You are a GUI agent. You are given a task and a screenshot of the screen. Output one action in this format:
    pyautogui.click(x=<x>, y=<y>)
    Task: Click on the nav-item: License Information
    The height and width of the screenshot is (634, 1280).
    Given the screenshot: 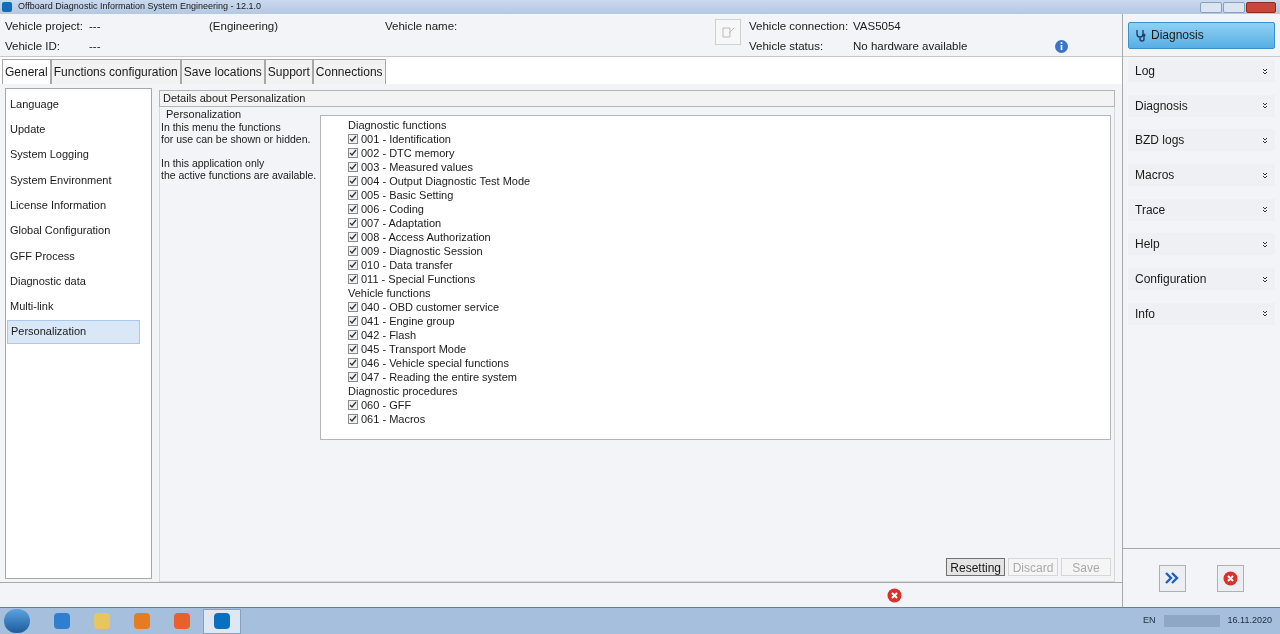 What is the action you would take?
    pyautogui.click(x=73, y=205)
    